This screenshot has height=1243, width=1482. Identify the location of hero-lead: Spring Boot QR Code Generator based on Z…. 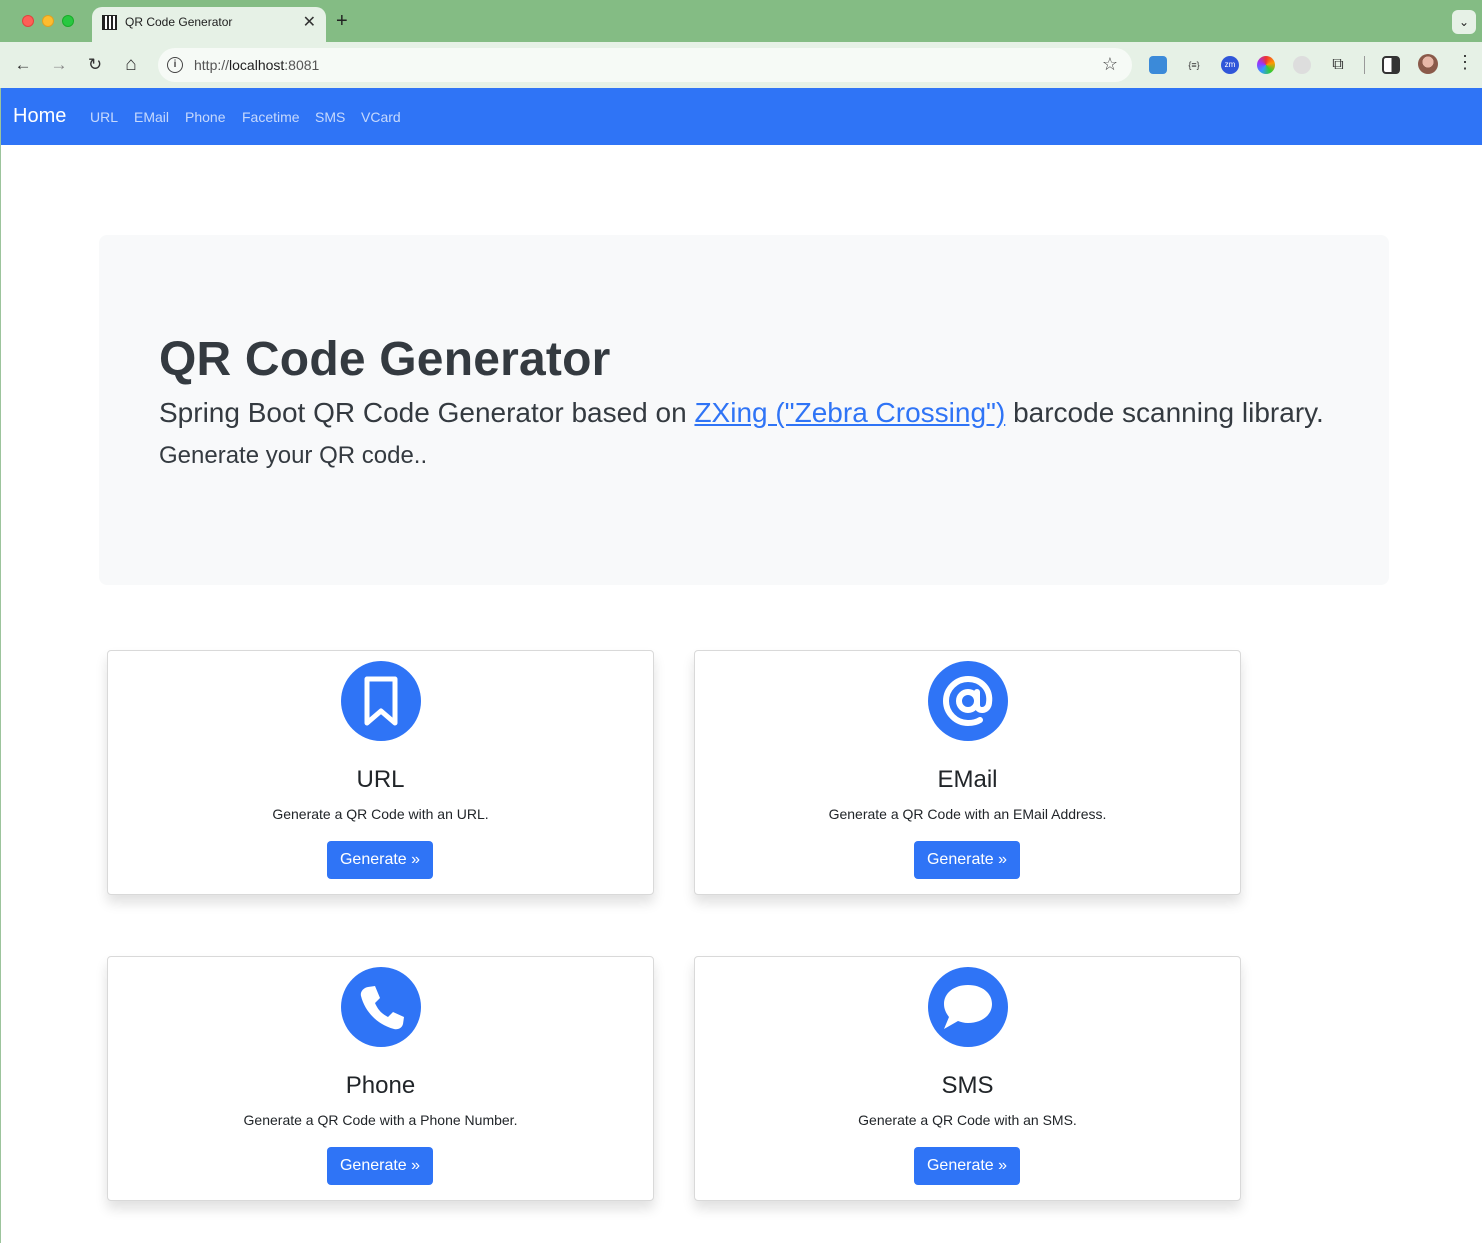
(741, 412).